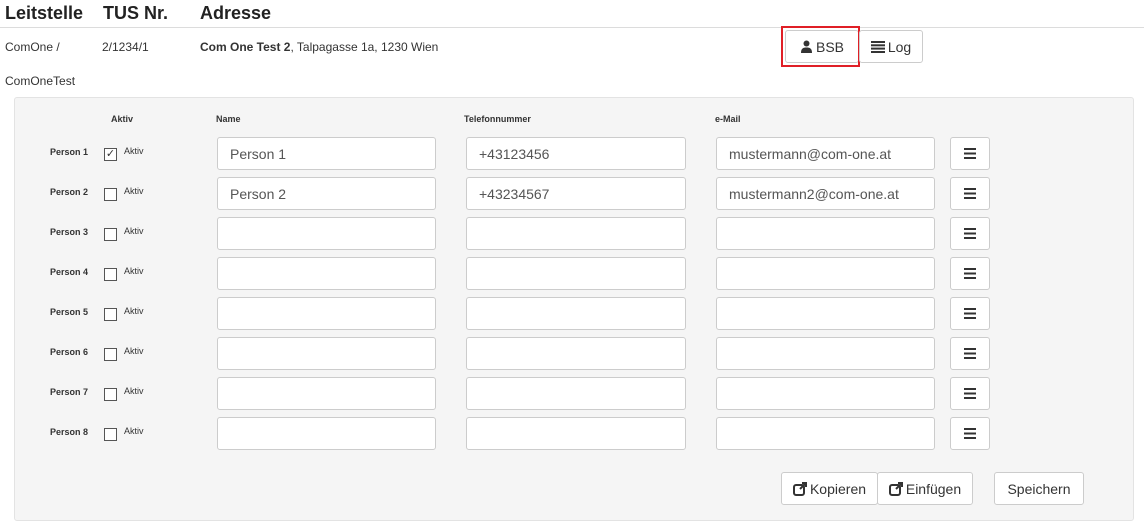 The image size is (1144, 524). I want to click on log-button: Log, so click(891, 46).